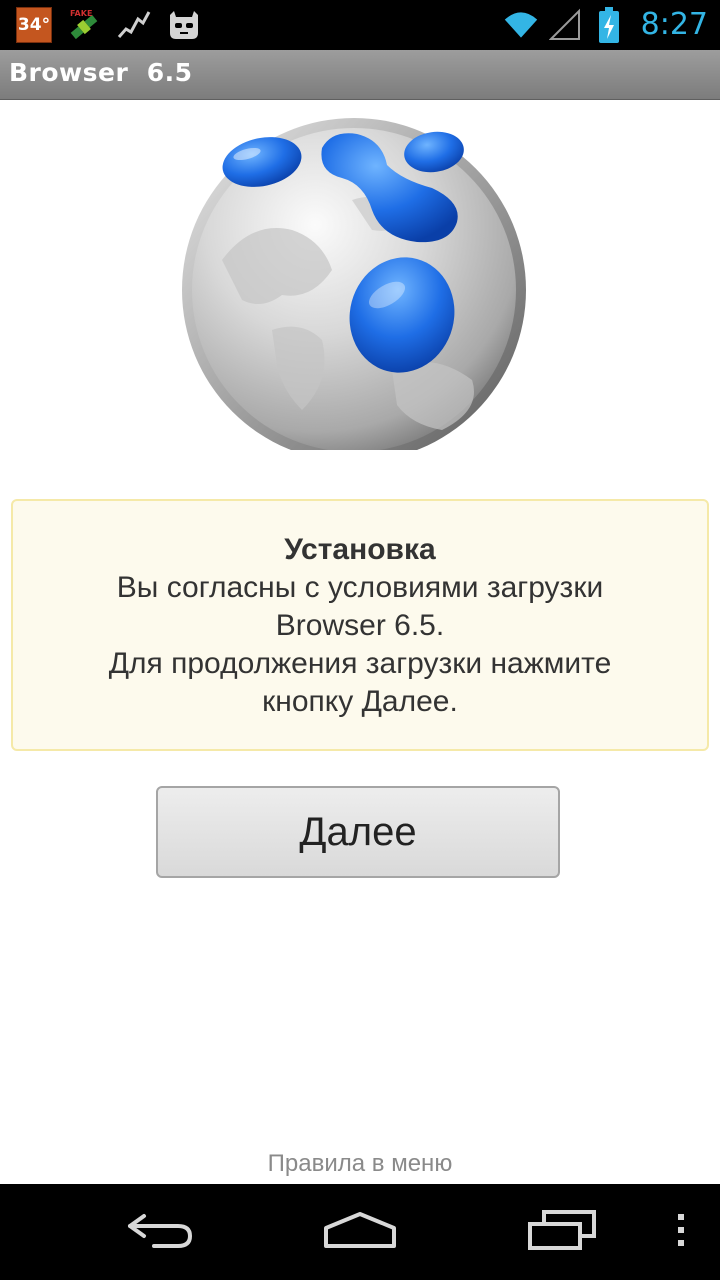  I want to click on next-button: Далее, so click(358, 832).